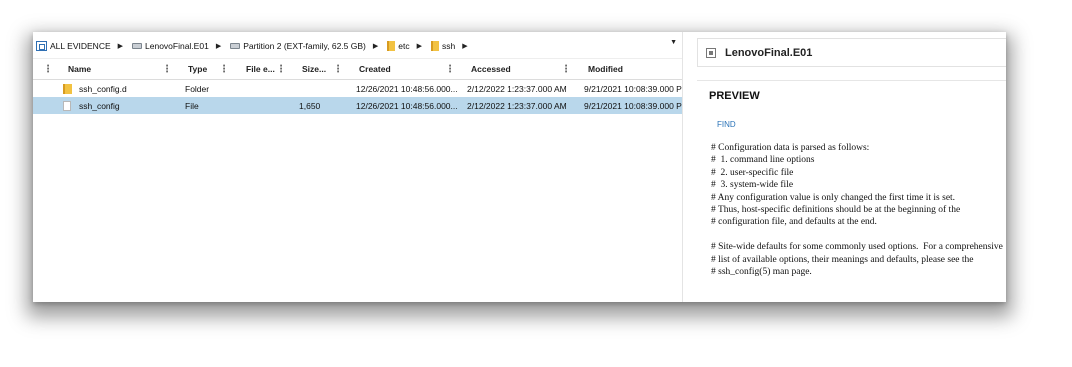 This screenshot has height=367, width=1072. What do you see at coordinates (197, 88) in the screenshot?
I see `cell-type: Folder` at bounding box center [197, 88].